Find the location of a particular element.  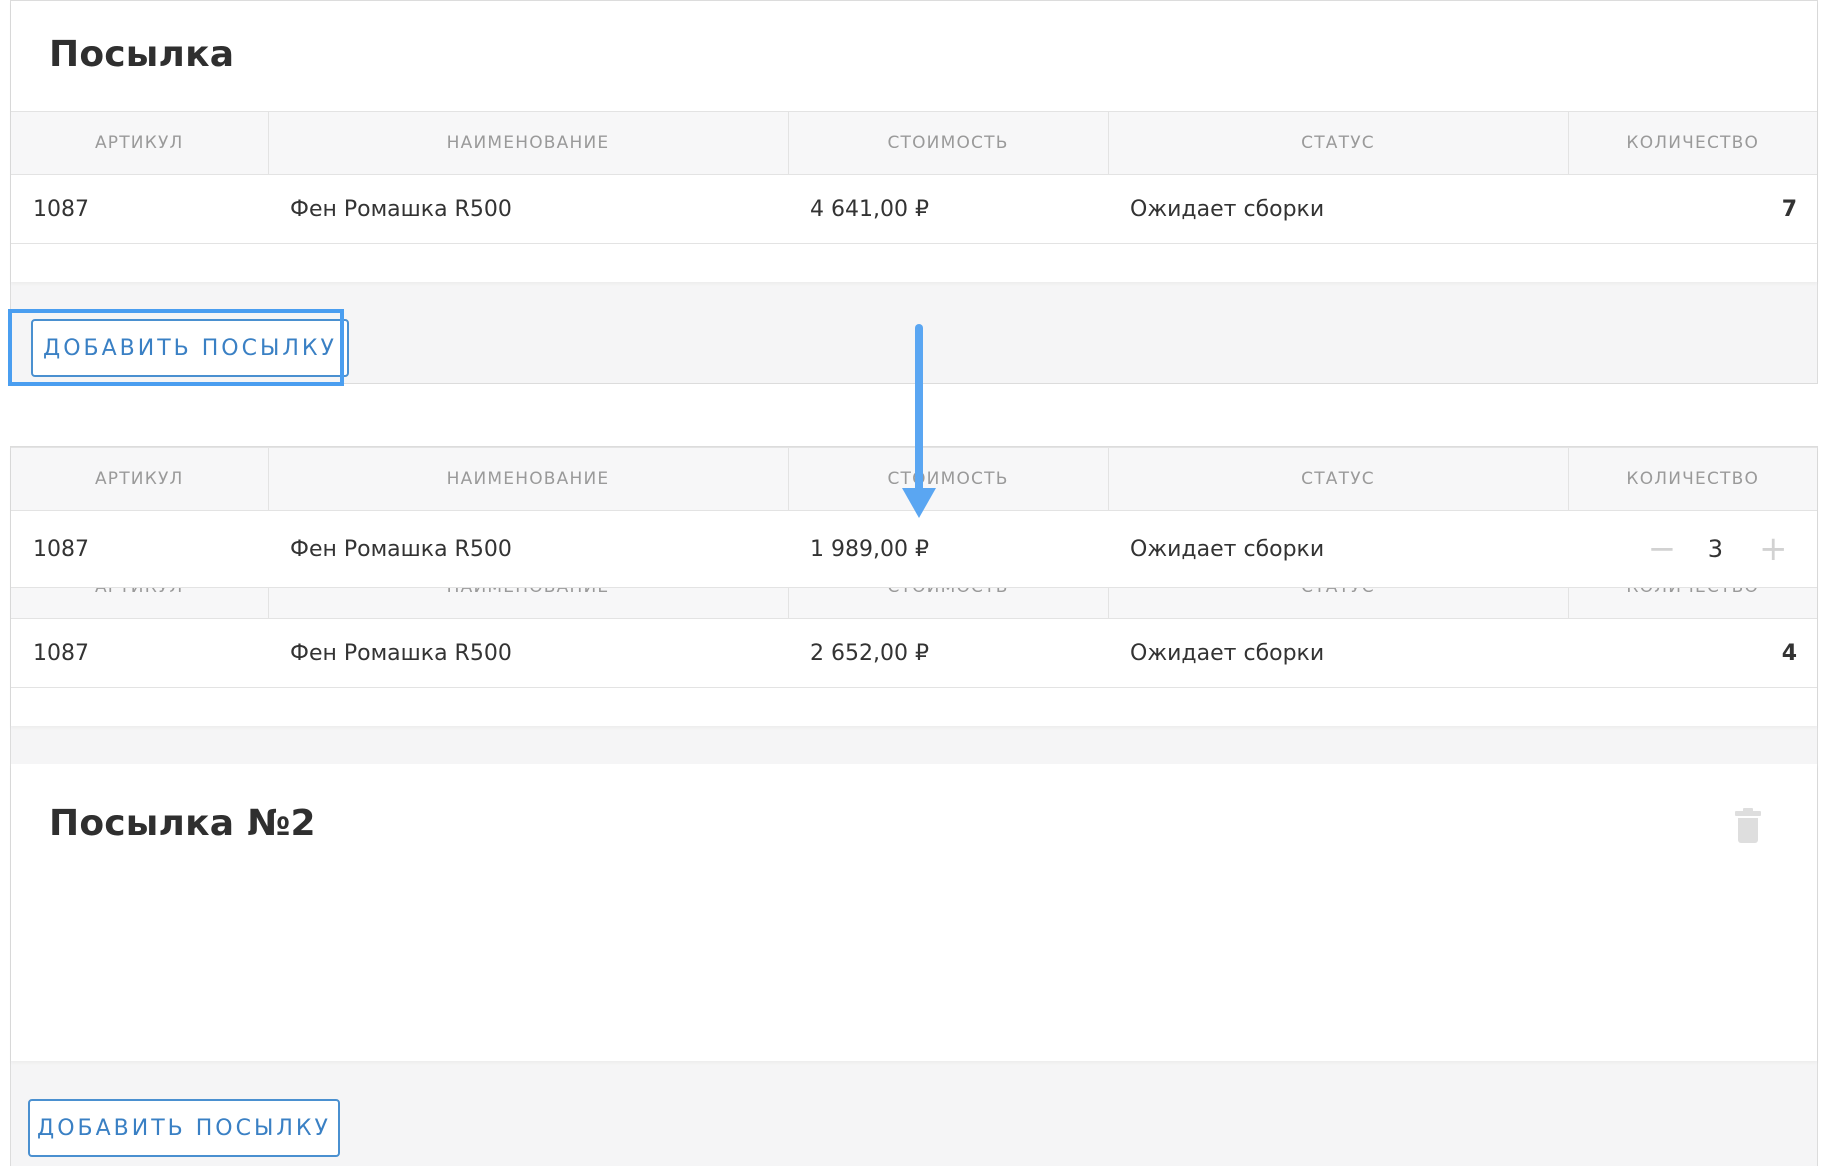

quantity-stepper: − 3 + is located at coordinates (1718, 549).